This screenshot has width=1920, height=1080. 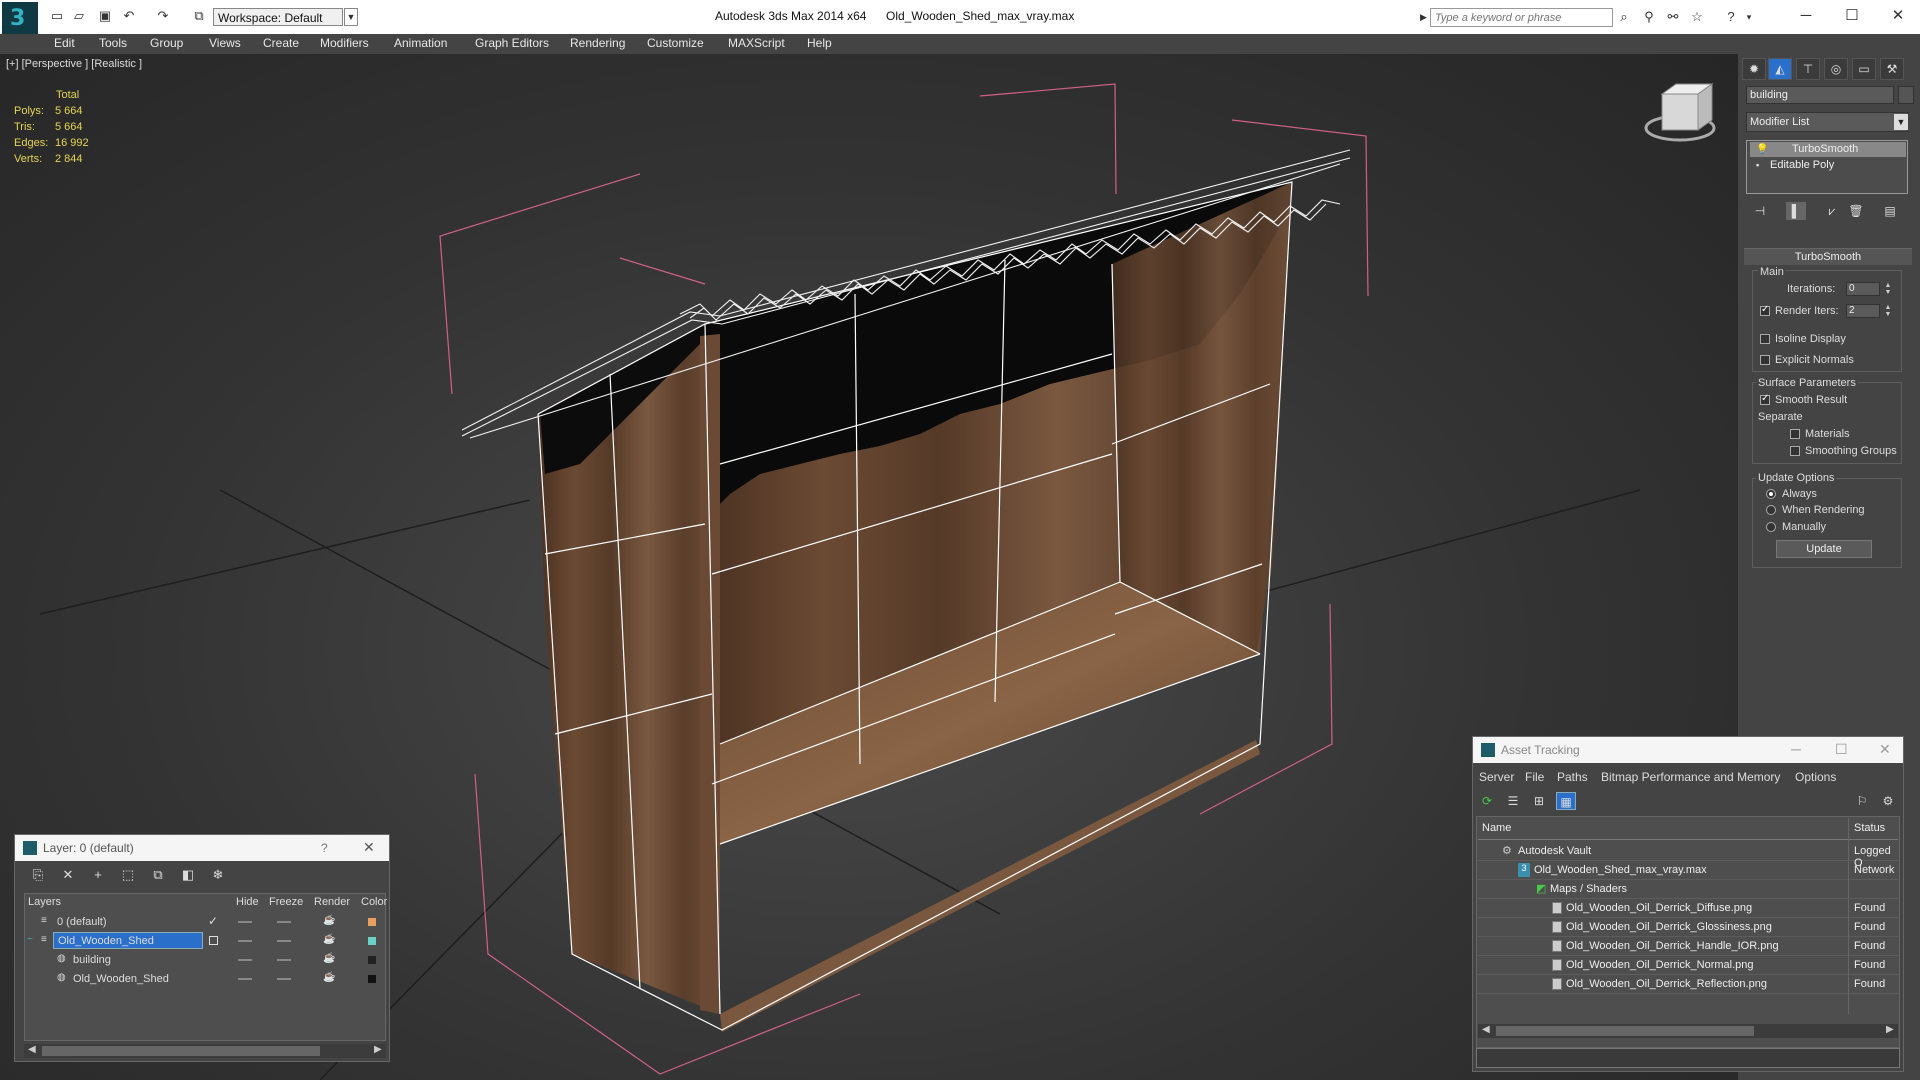 I want to click on remove-modifier-icon: 🗑, so click(x=1856, y=211).